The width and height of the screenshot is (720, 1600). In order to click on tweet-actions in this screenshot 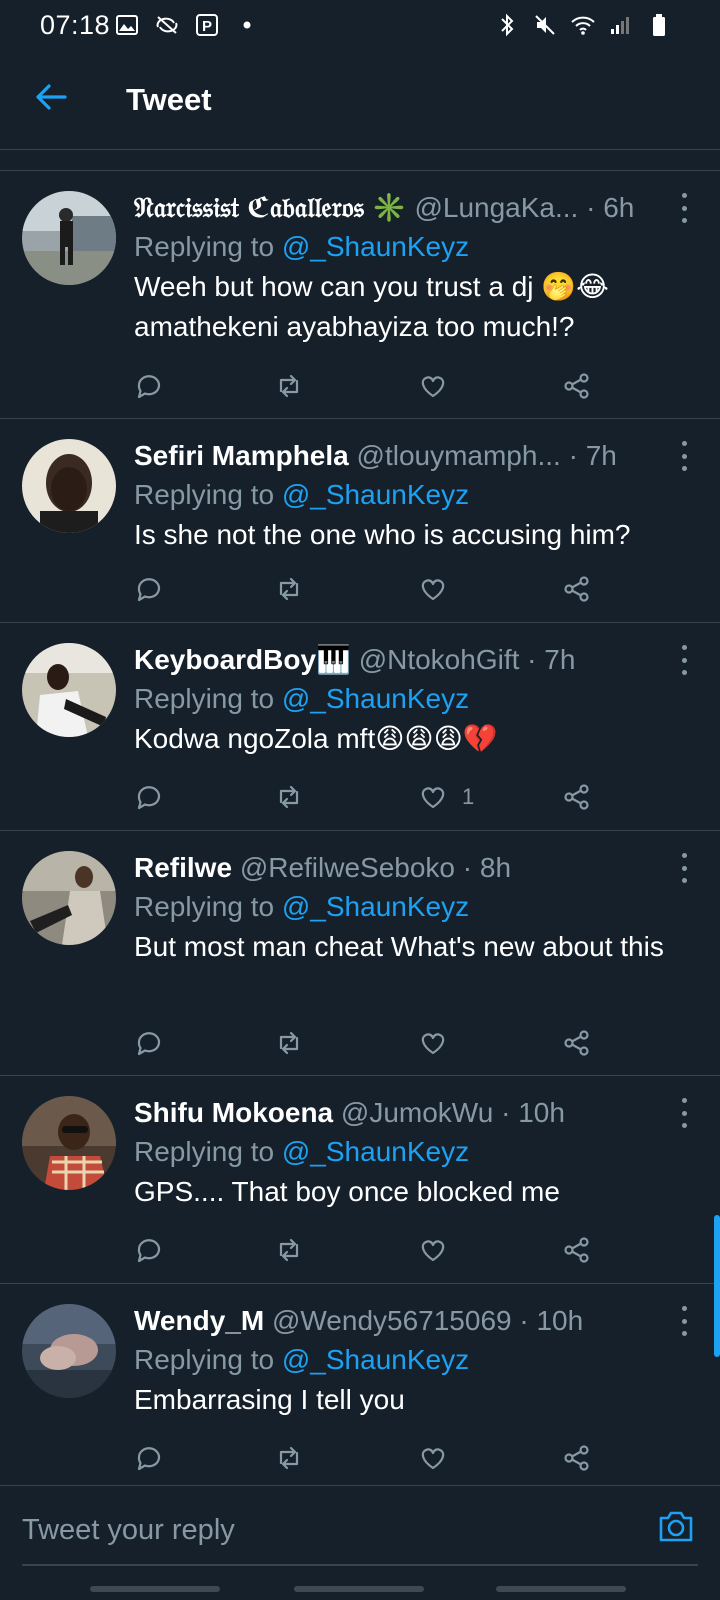, I will do `click(374, 1250)`.